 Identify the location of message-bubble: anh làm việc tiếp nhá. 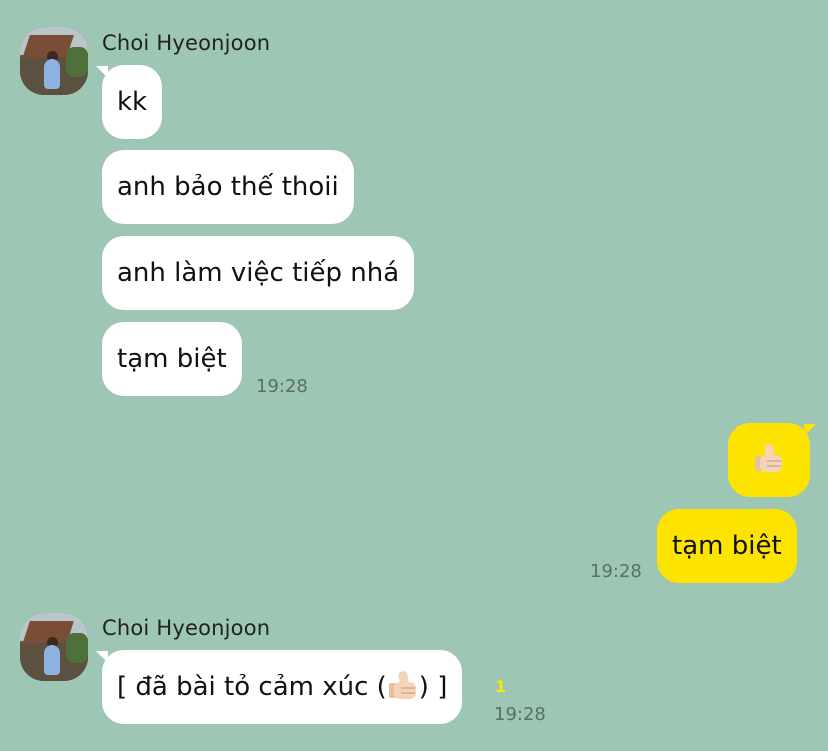
(258, 273).